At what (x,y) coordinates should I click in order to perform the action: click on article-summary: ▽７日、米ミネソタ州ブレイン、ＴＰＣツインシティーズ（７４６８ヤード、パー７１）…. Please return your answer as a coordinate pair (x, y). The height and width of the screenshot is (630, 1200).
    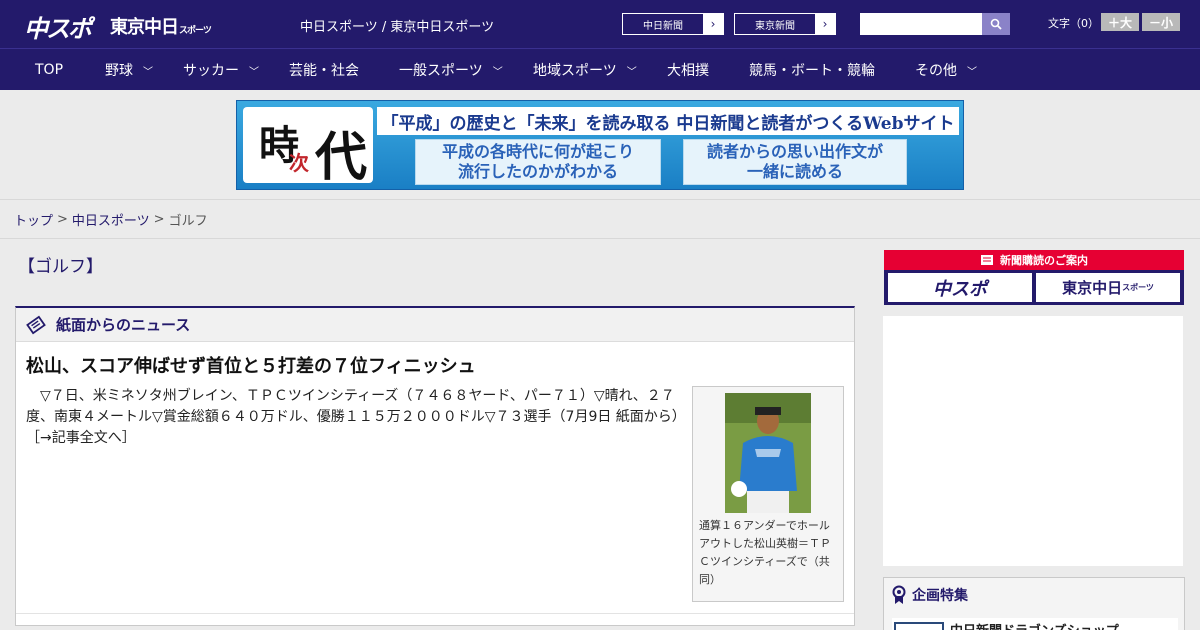
    Looking at the image, I should click on (356, 417).